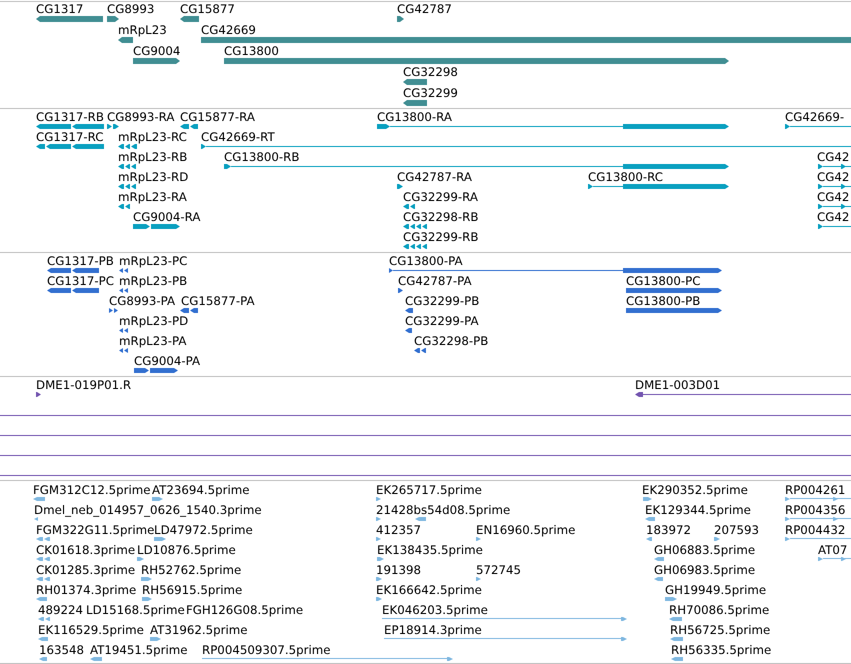 This screenshot has width=851, height=664. Describe the element at coordinates (815, 530) in the screenshot. I see `feature-label: RP004432` at that location.